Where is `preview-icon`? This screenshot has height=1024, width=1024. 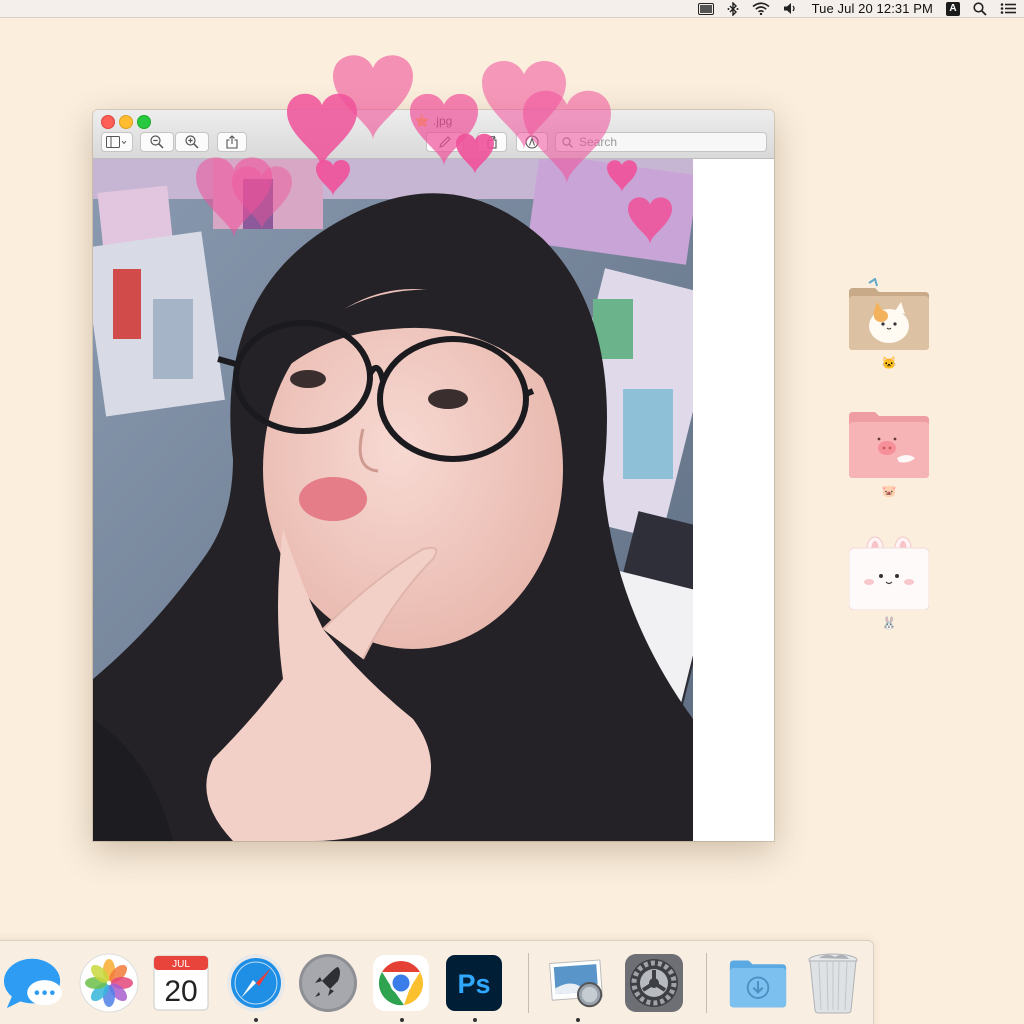
preview-icon is located at coordinates (576, 983).